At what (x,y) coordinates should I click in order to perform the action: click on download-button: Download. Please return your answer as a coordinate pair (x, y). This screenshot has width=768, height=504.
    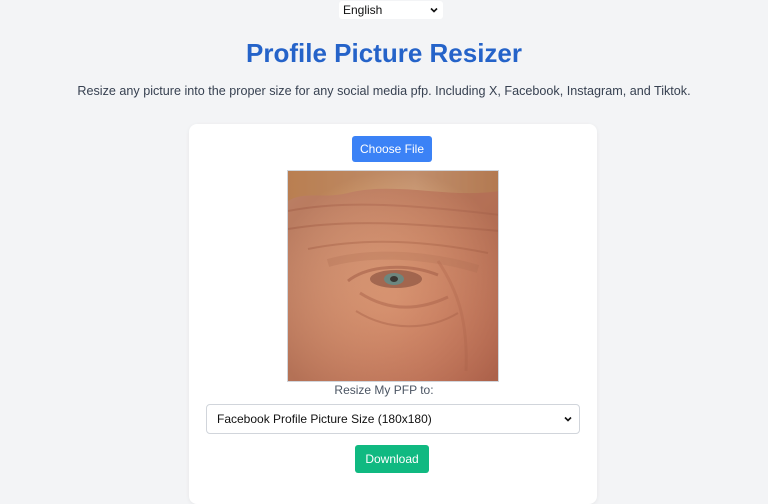
    Looking at the image, I should click on (392, 459).